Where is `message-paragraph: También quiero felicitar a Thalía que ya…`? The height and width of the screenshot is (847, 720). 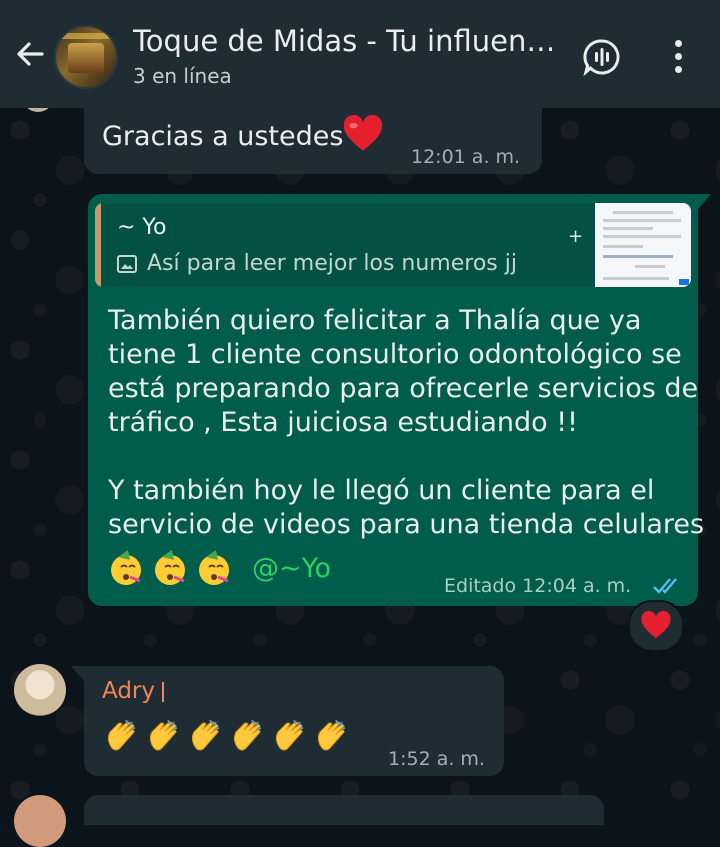
message-paragraph: También quiero felicitar a Thalía que ya… is located at coordinates (403, 371).